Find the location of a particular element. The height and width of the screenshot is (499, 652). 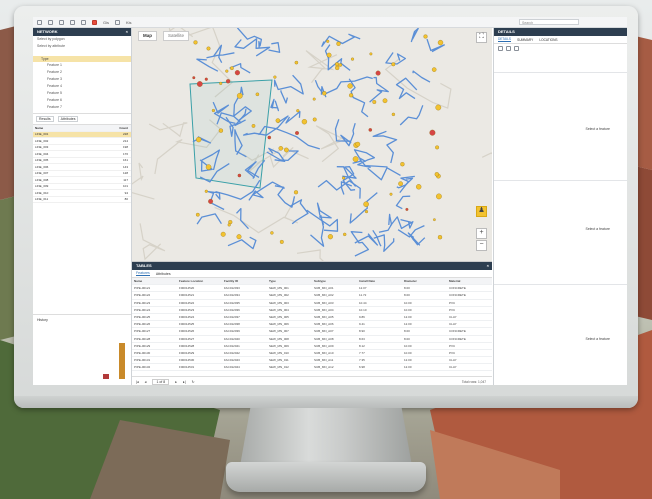

zoom-out-button: − is located at coordinates (481, 245).